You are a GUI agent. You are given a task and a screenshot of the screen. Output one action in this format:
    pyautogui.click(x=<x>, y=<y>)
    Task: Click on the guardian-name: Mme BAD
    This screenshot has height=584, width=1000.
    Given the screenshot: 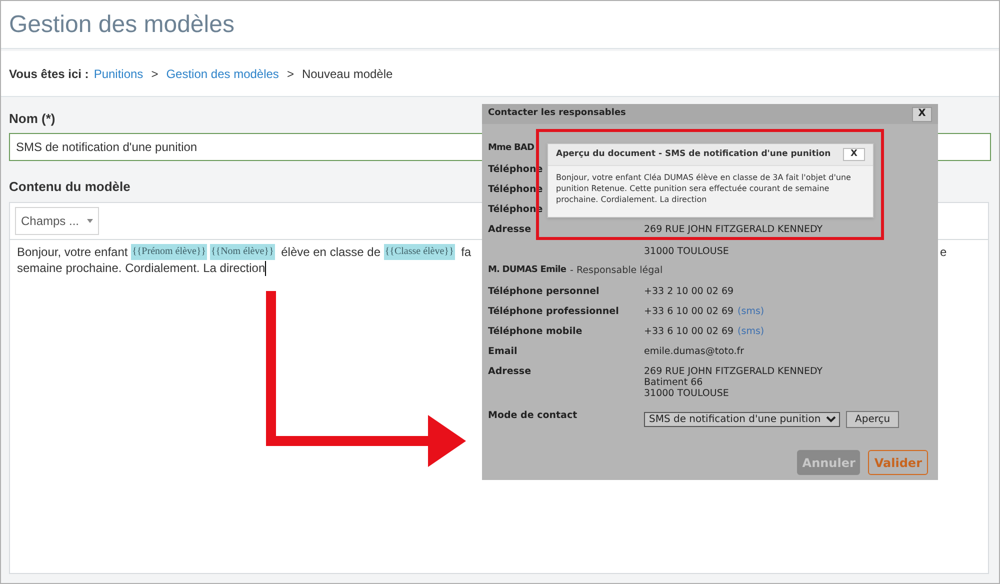 What is the action you would take?
    pyautogui.click(x=511, y=149)
    